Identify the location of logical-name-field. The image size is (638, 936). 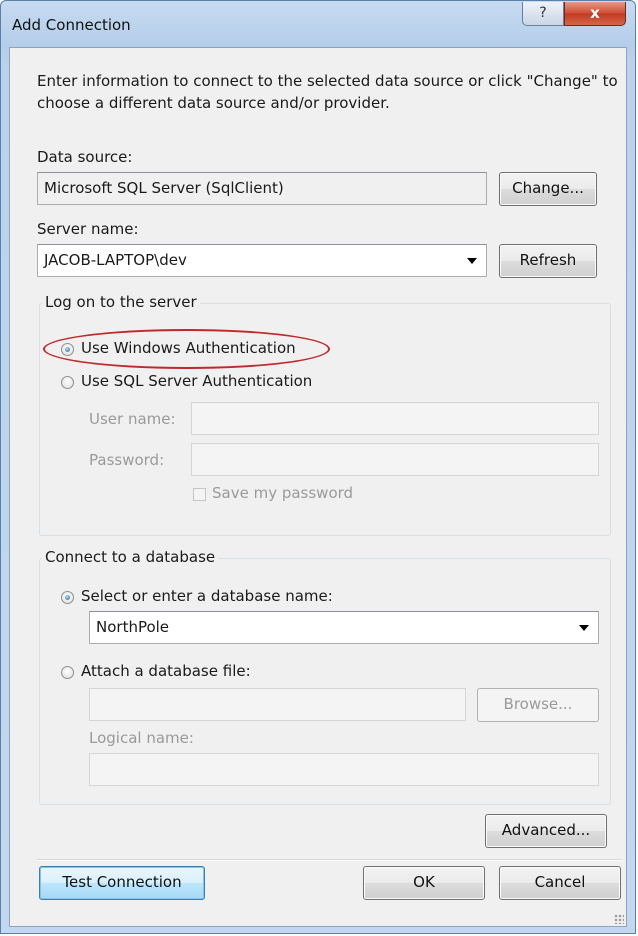
(344, 769).